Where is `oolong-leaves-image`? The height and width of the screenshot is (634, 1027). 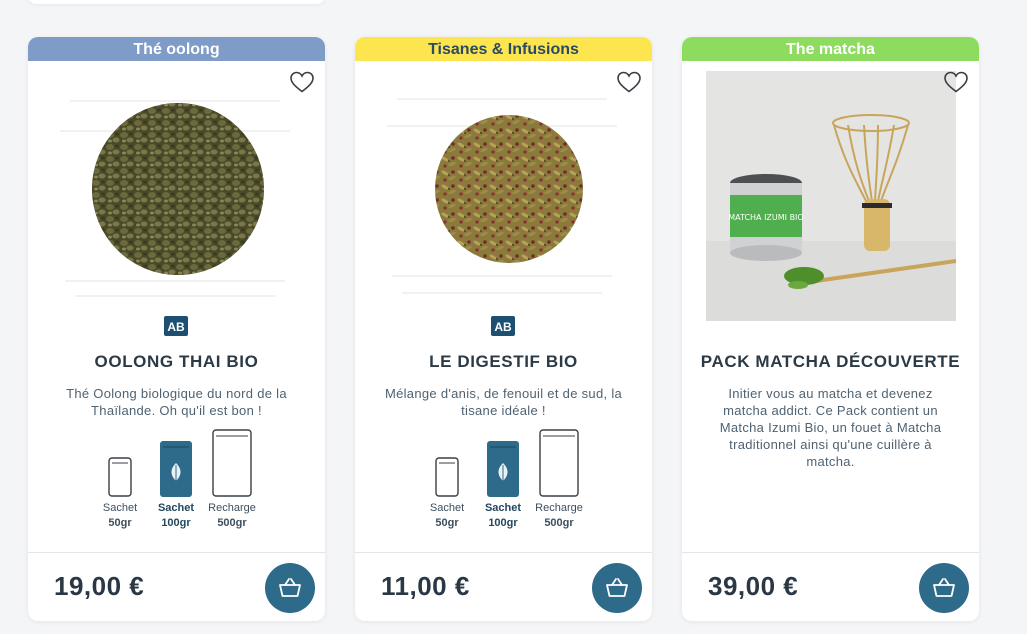
oolong-leaves-image is located at coordinates (175, 196).